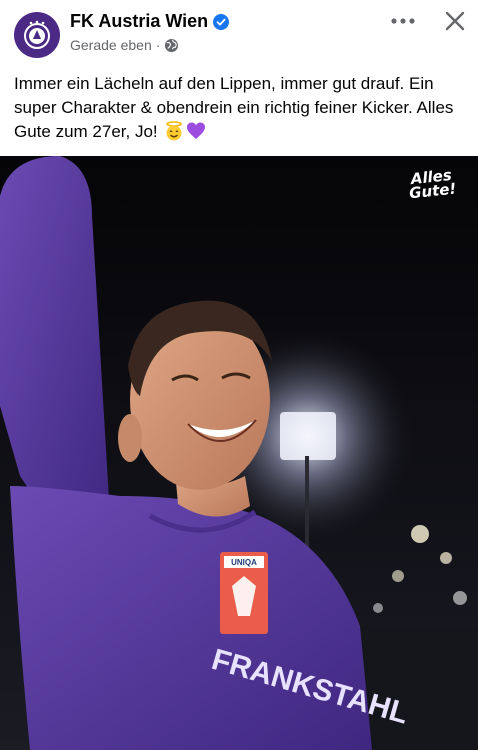 This screenshot has height=750, width=478. Describe the element at coordinates (244, 562) in the screenshot. I see `chest-badge-text: UNIQA` at that location.